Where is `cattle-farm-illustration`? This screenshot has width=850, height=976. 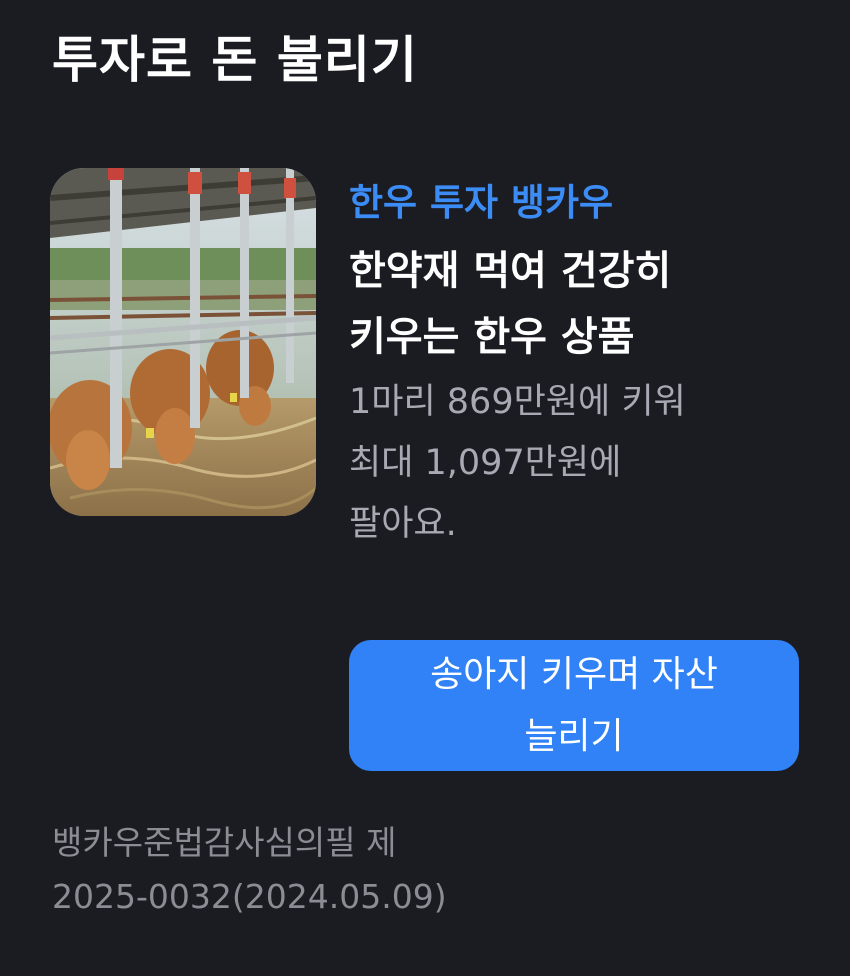 cattle-farm-illustration is located at coordinates (183, 342).